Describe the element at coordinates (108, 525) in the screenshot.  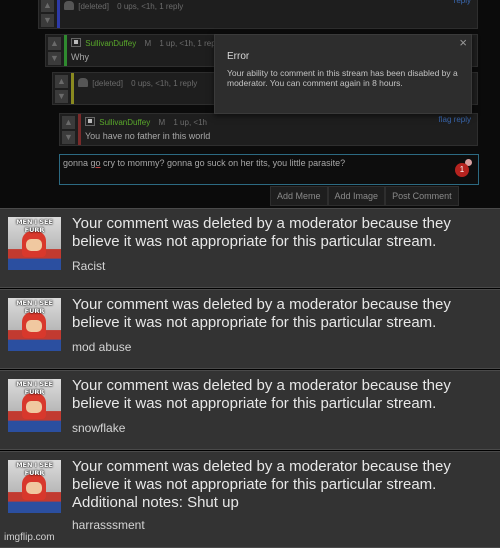
I see `notification-reason: harrasssment` at that location.